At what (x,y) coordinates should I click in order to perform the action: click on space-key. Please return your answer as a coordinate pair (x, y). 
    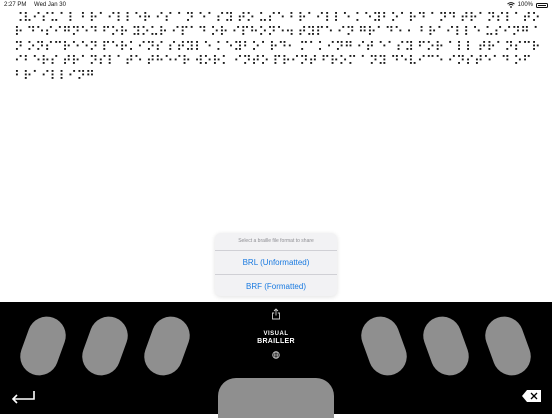
    Looking at the image, I should click on (276, 398).